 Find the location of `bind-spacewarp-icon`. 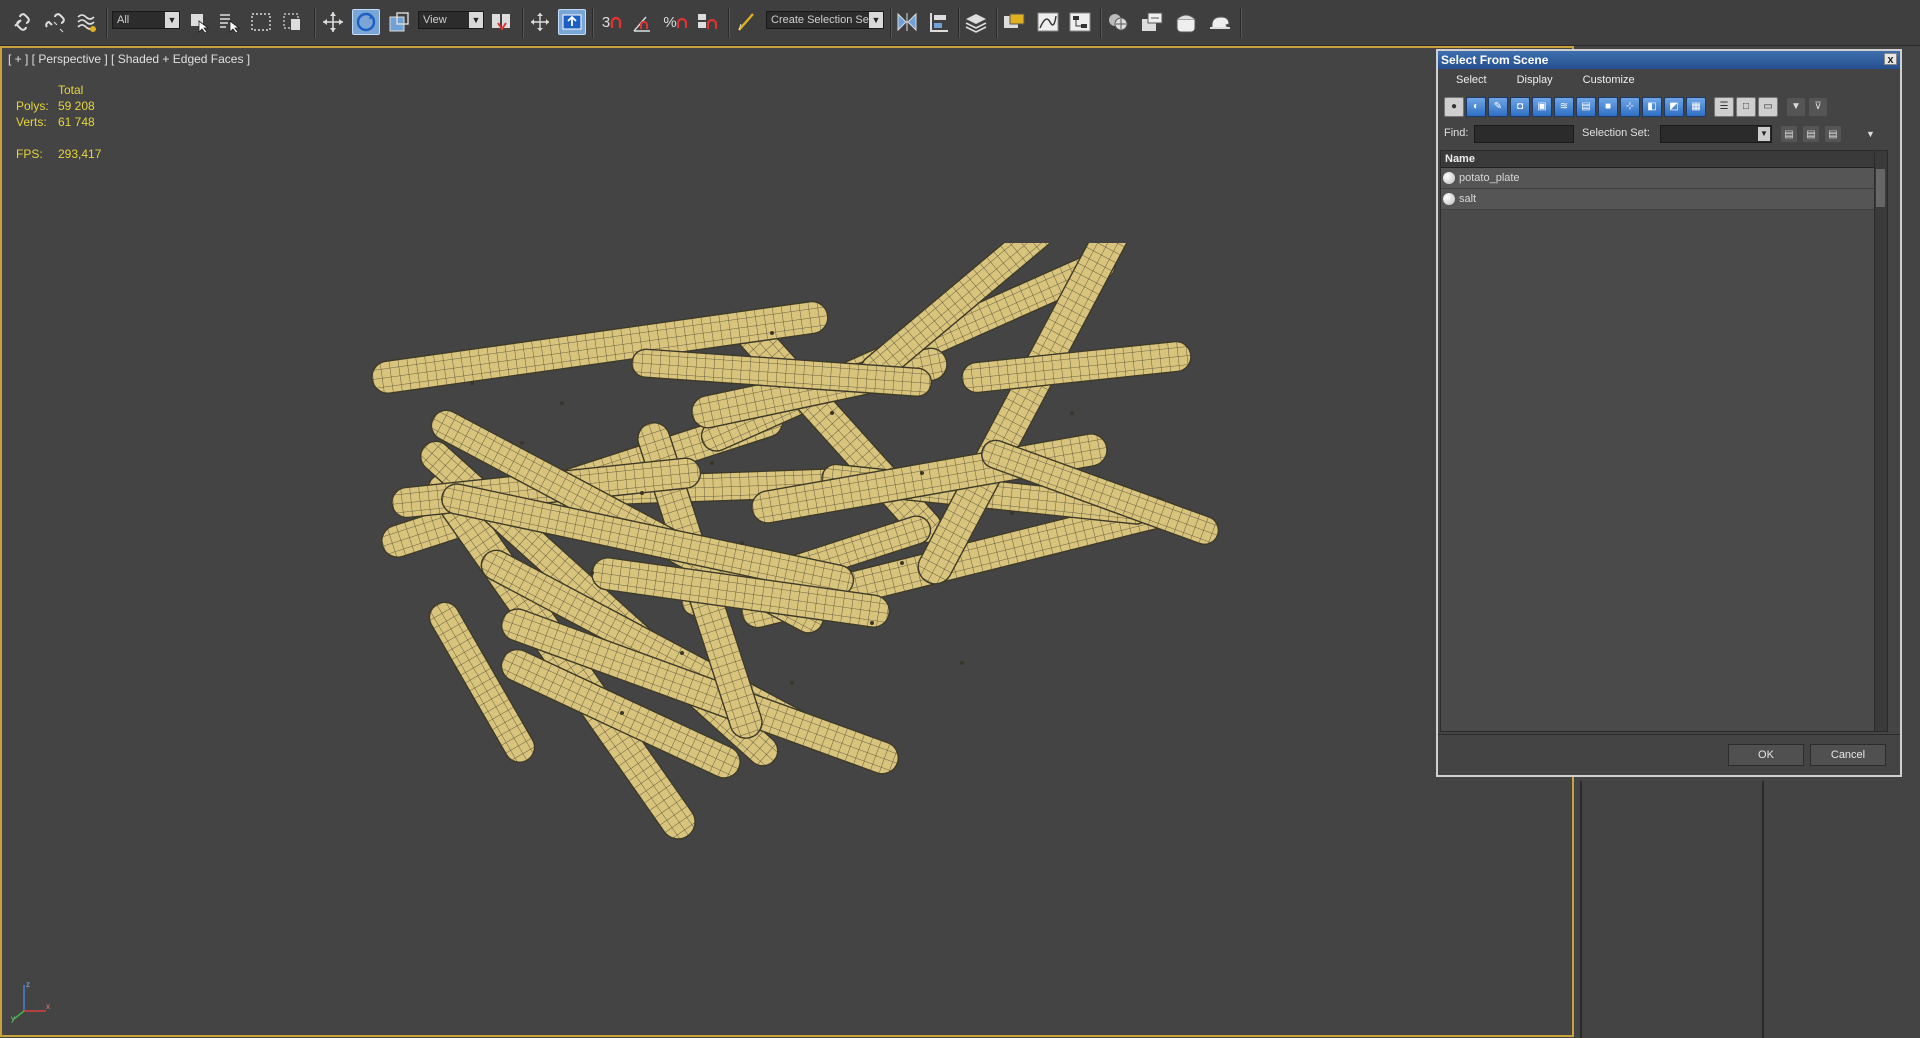

bind-spacewarp-icon is located at coordinates (87, 22).